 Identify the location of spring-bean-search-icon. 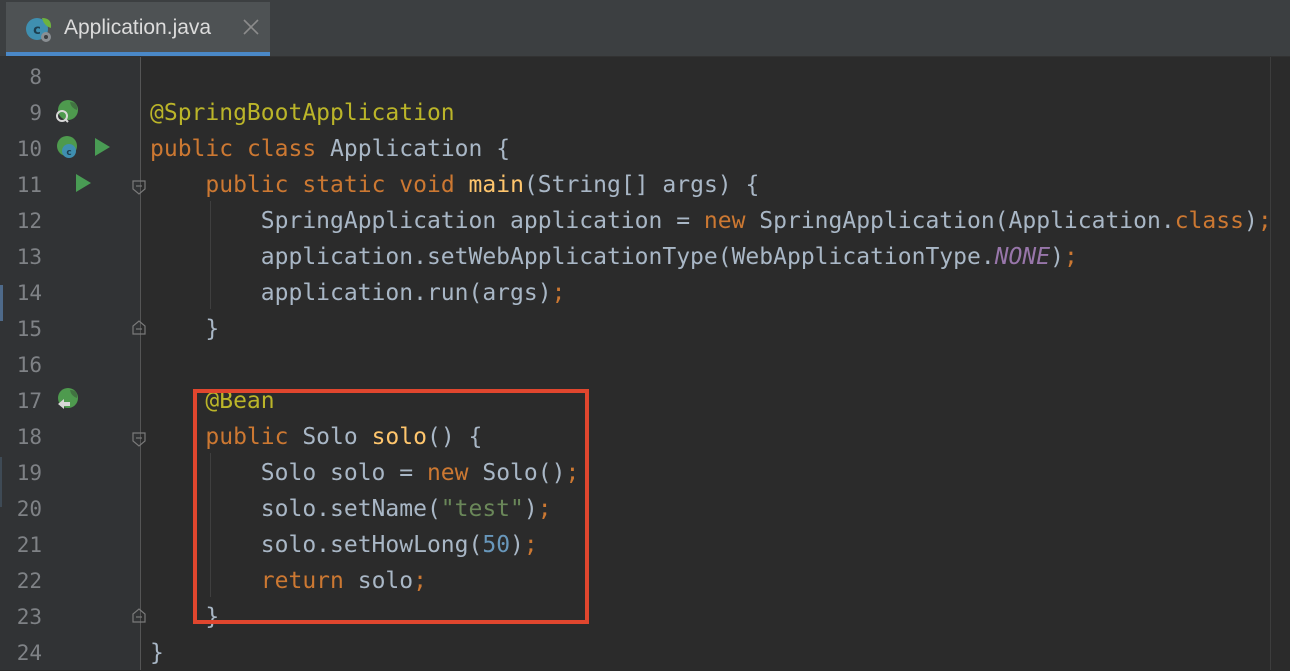
(67, 111).